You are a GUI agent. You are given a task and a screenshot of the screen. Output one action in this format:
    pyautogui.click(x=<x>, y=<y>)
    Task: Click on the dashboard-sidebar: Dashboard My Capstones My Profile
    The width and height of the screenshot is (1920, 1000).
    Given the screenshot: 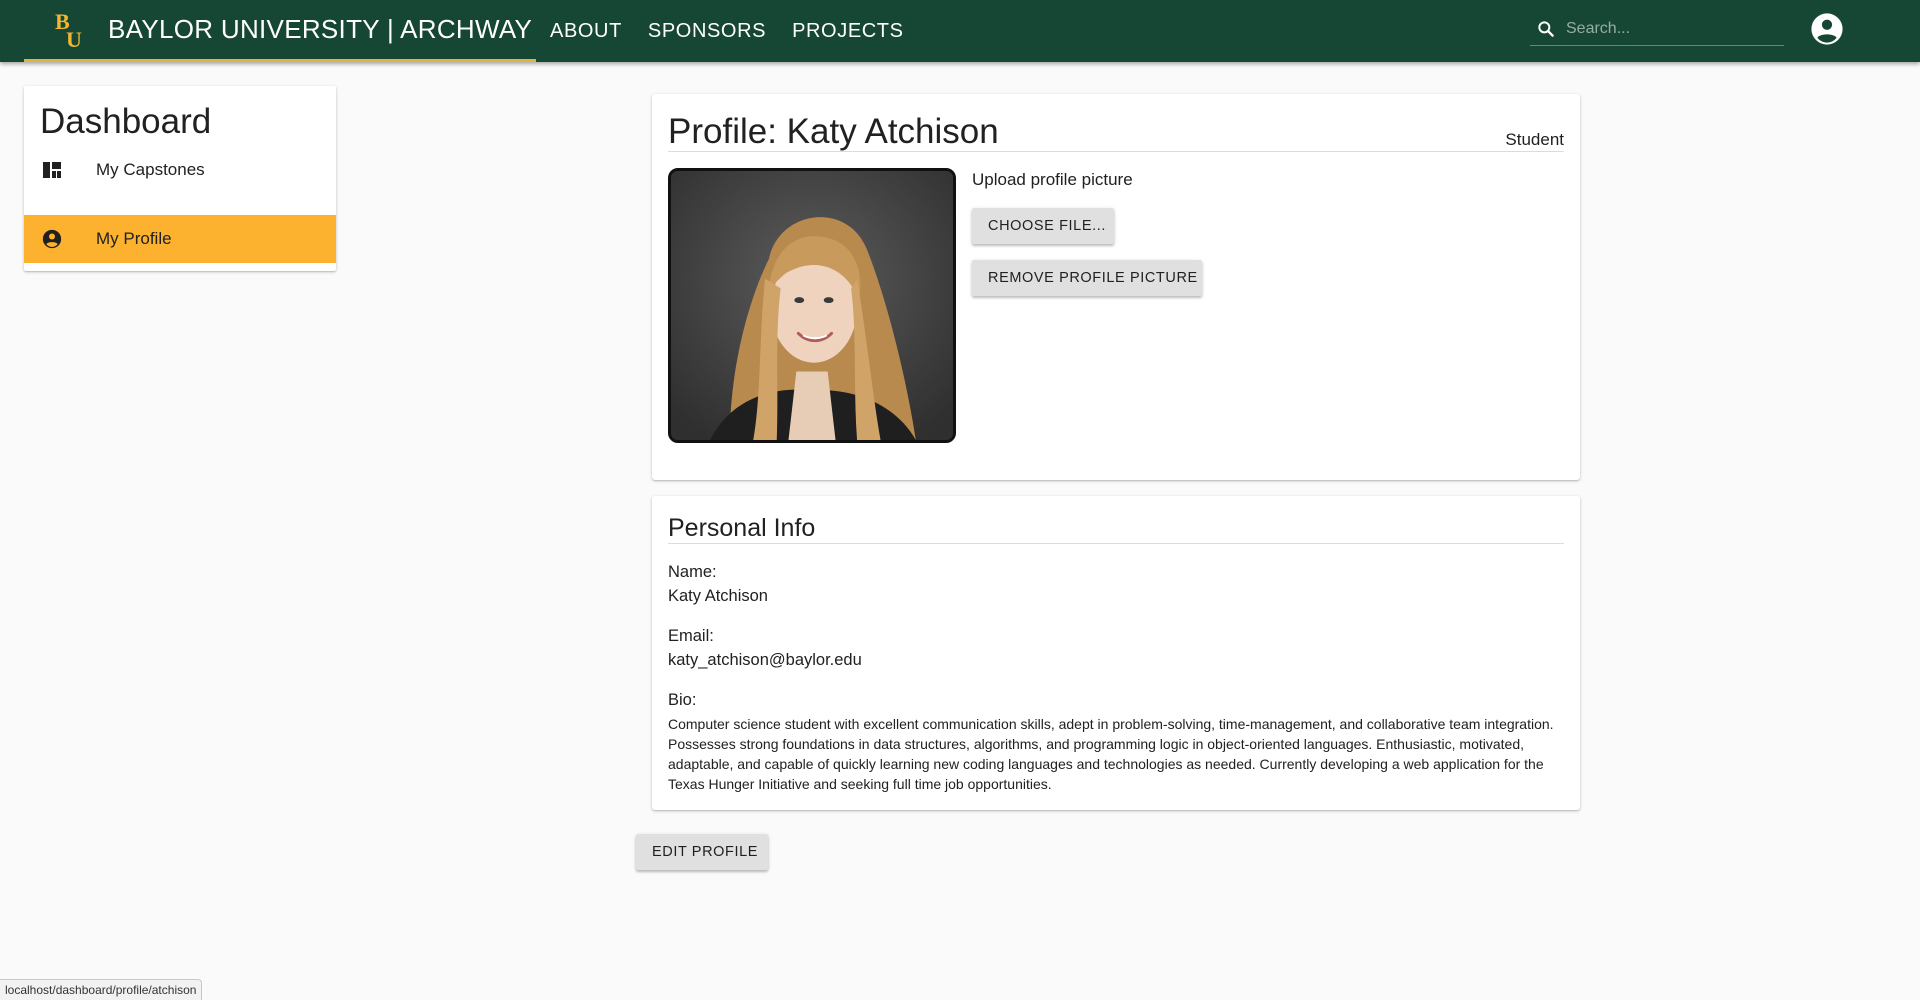 What is the action you would take?
    pyautogui.click(x=180, y=178)
    